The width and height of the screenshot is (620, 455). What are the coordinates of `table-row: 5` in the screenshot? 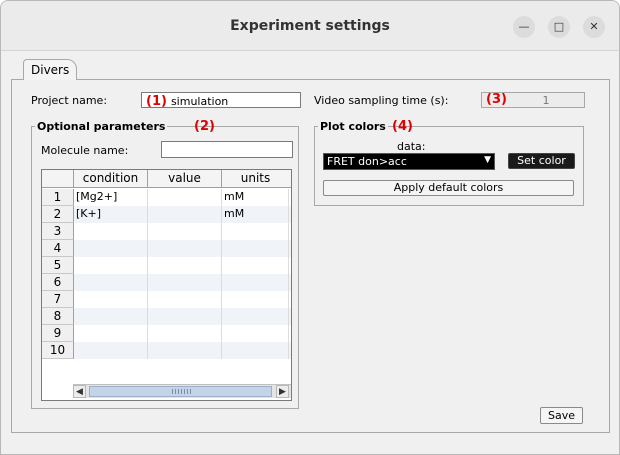 It's located at (166, 265).